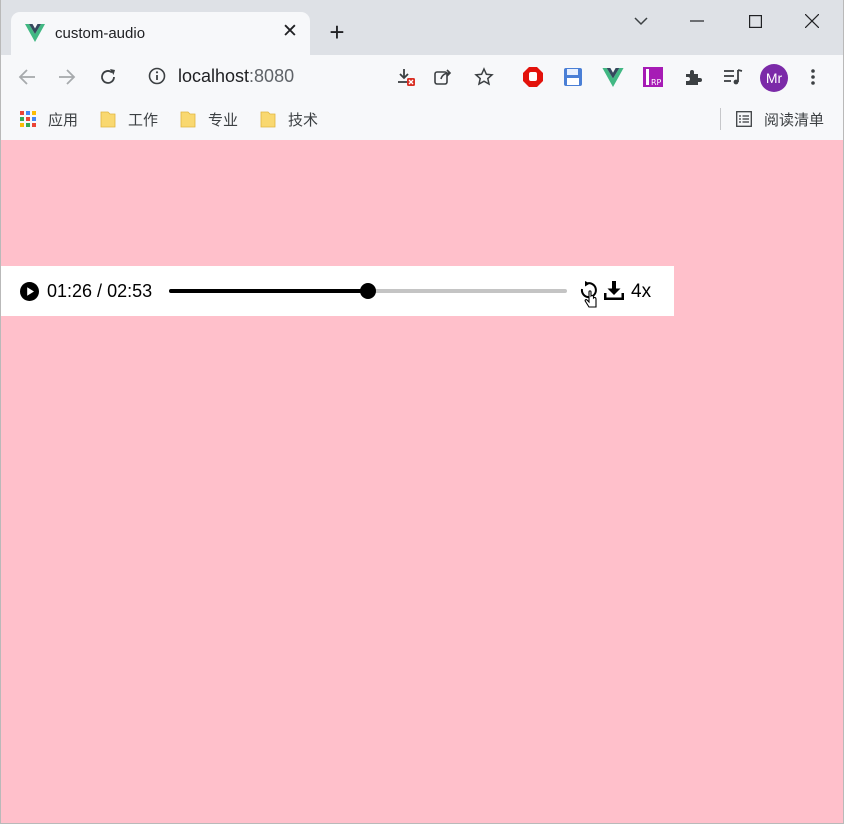  Describe the element at coordinates (29, 291) in the screenshot. I see `play-icon` at that location.